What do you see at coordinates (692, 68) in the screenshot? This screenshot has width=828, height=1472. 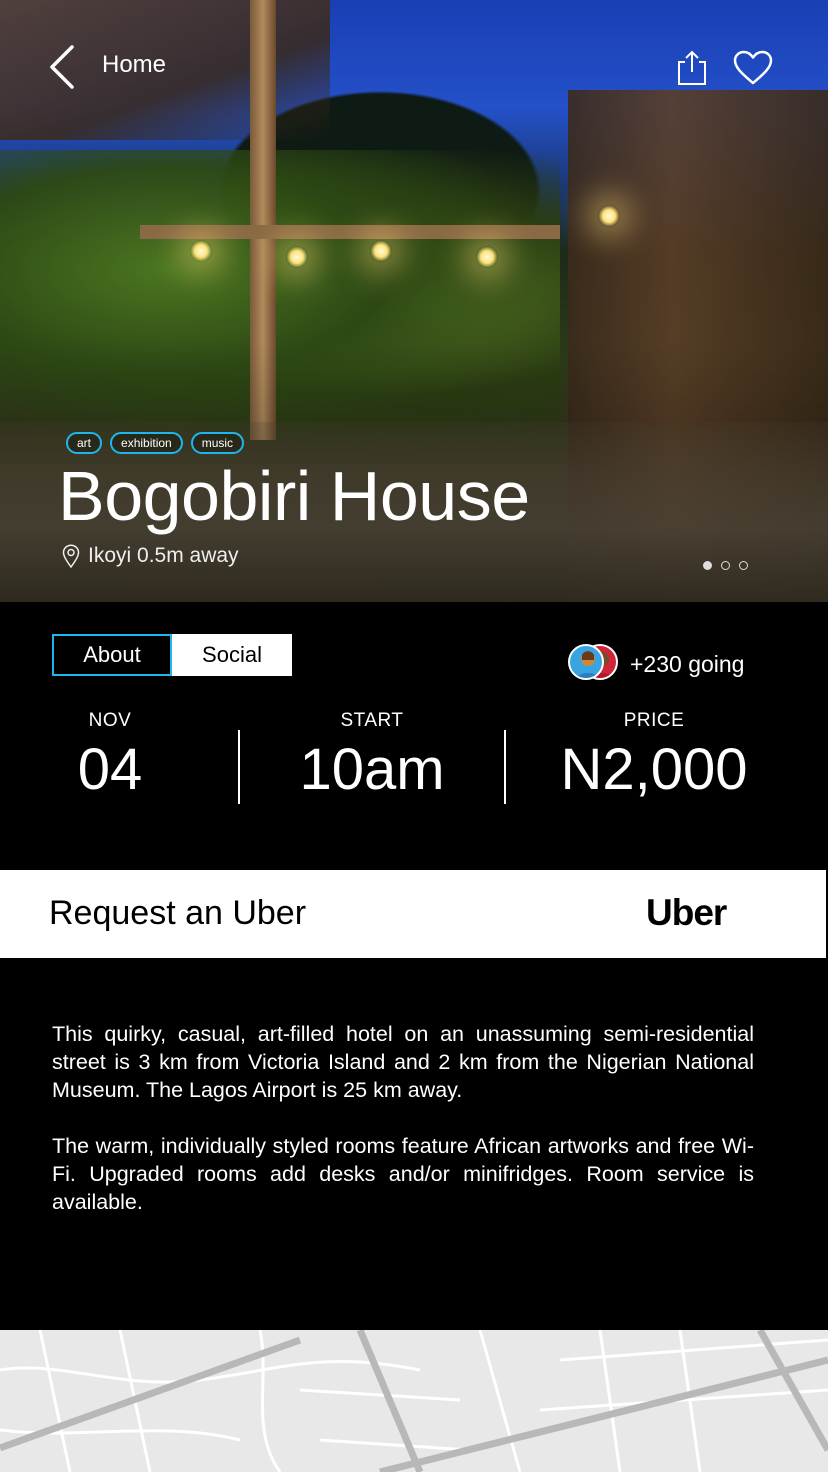 I see `share-icon` at bounding box center [692, 68].